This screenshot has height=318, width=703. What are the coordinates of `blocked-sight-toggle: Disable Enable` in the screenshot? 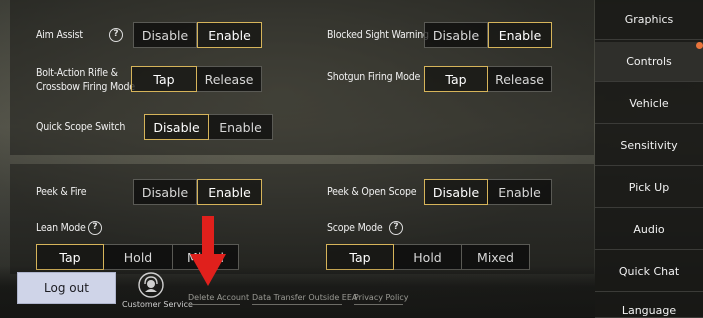 It's located at (488, 35).